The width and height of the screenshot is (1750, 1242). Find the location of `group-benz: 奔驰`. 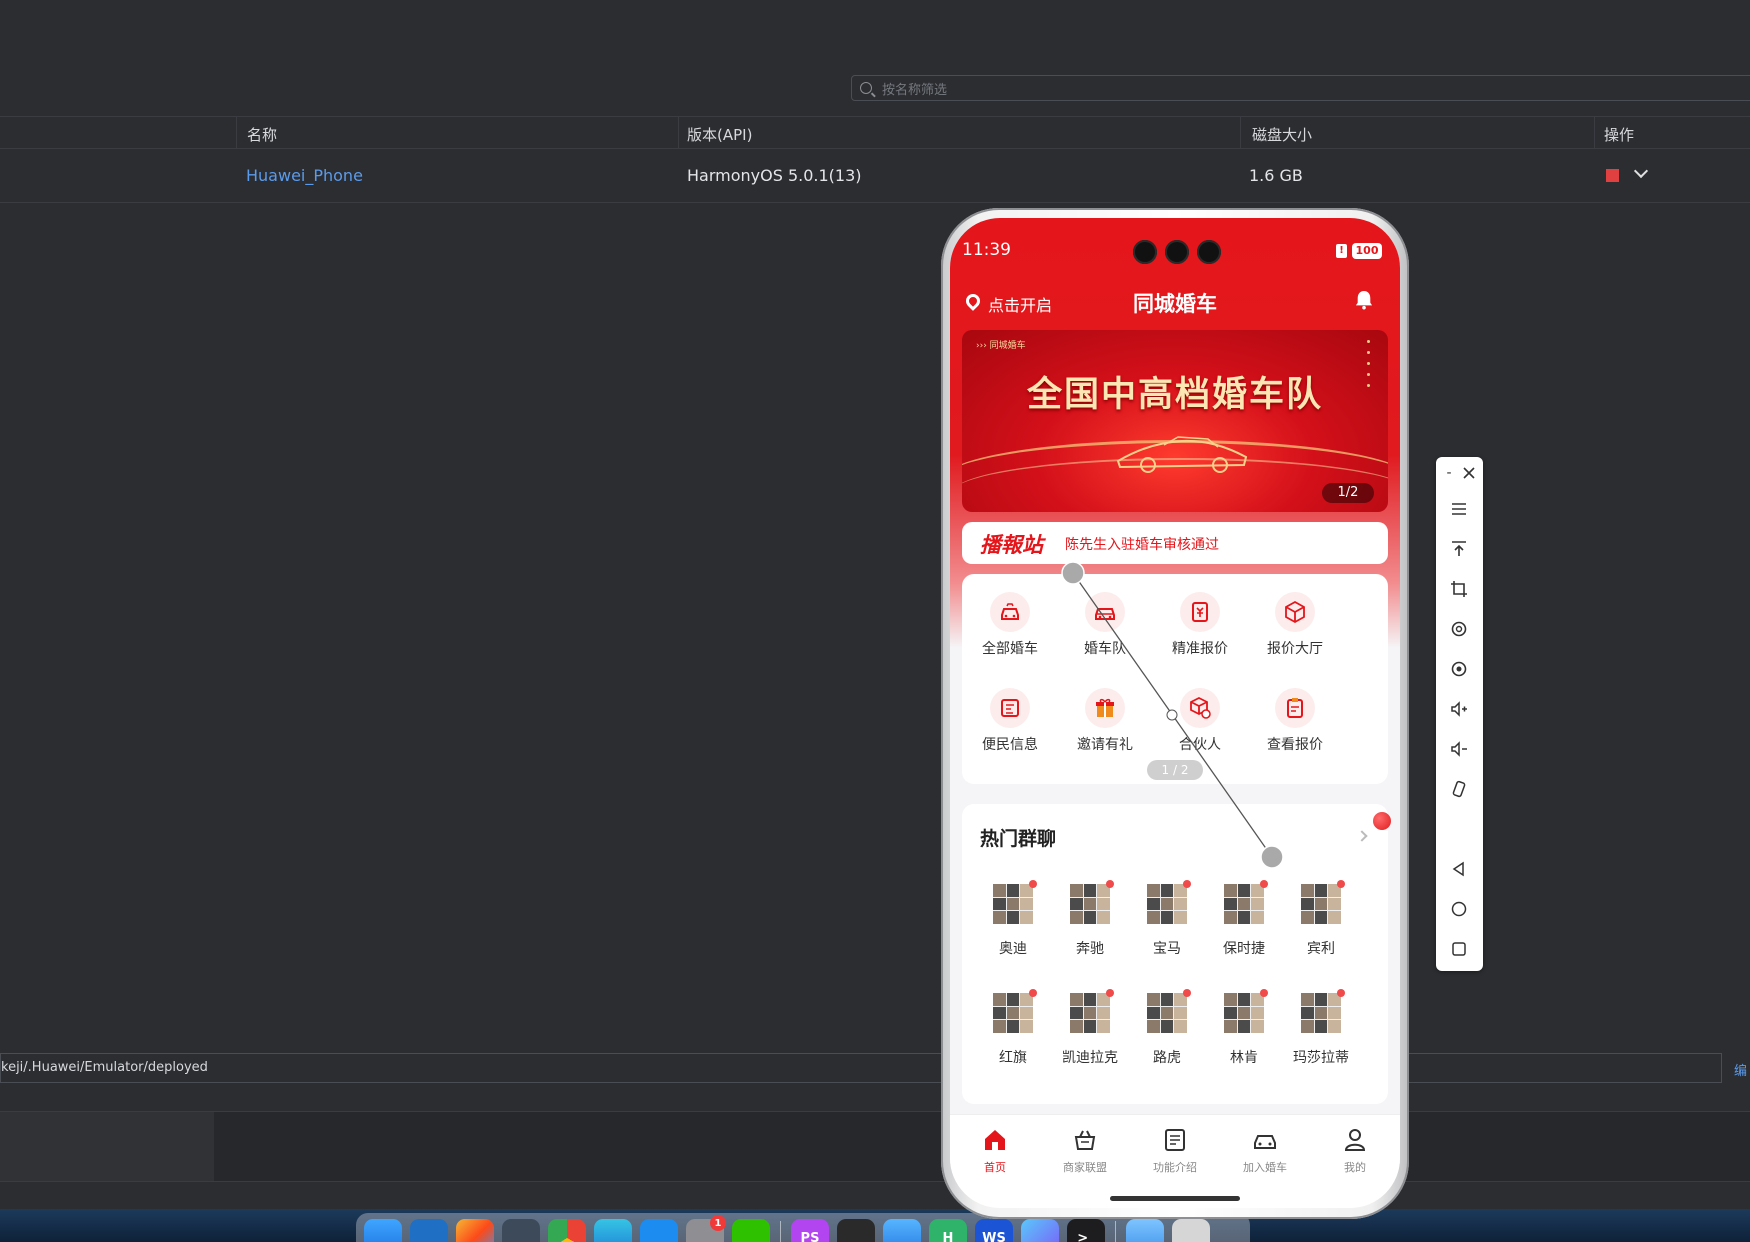

group-benz: 奔驰 is located at coordinates (1090, 919).